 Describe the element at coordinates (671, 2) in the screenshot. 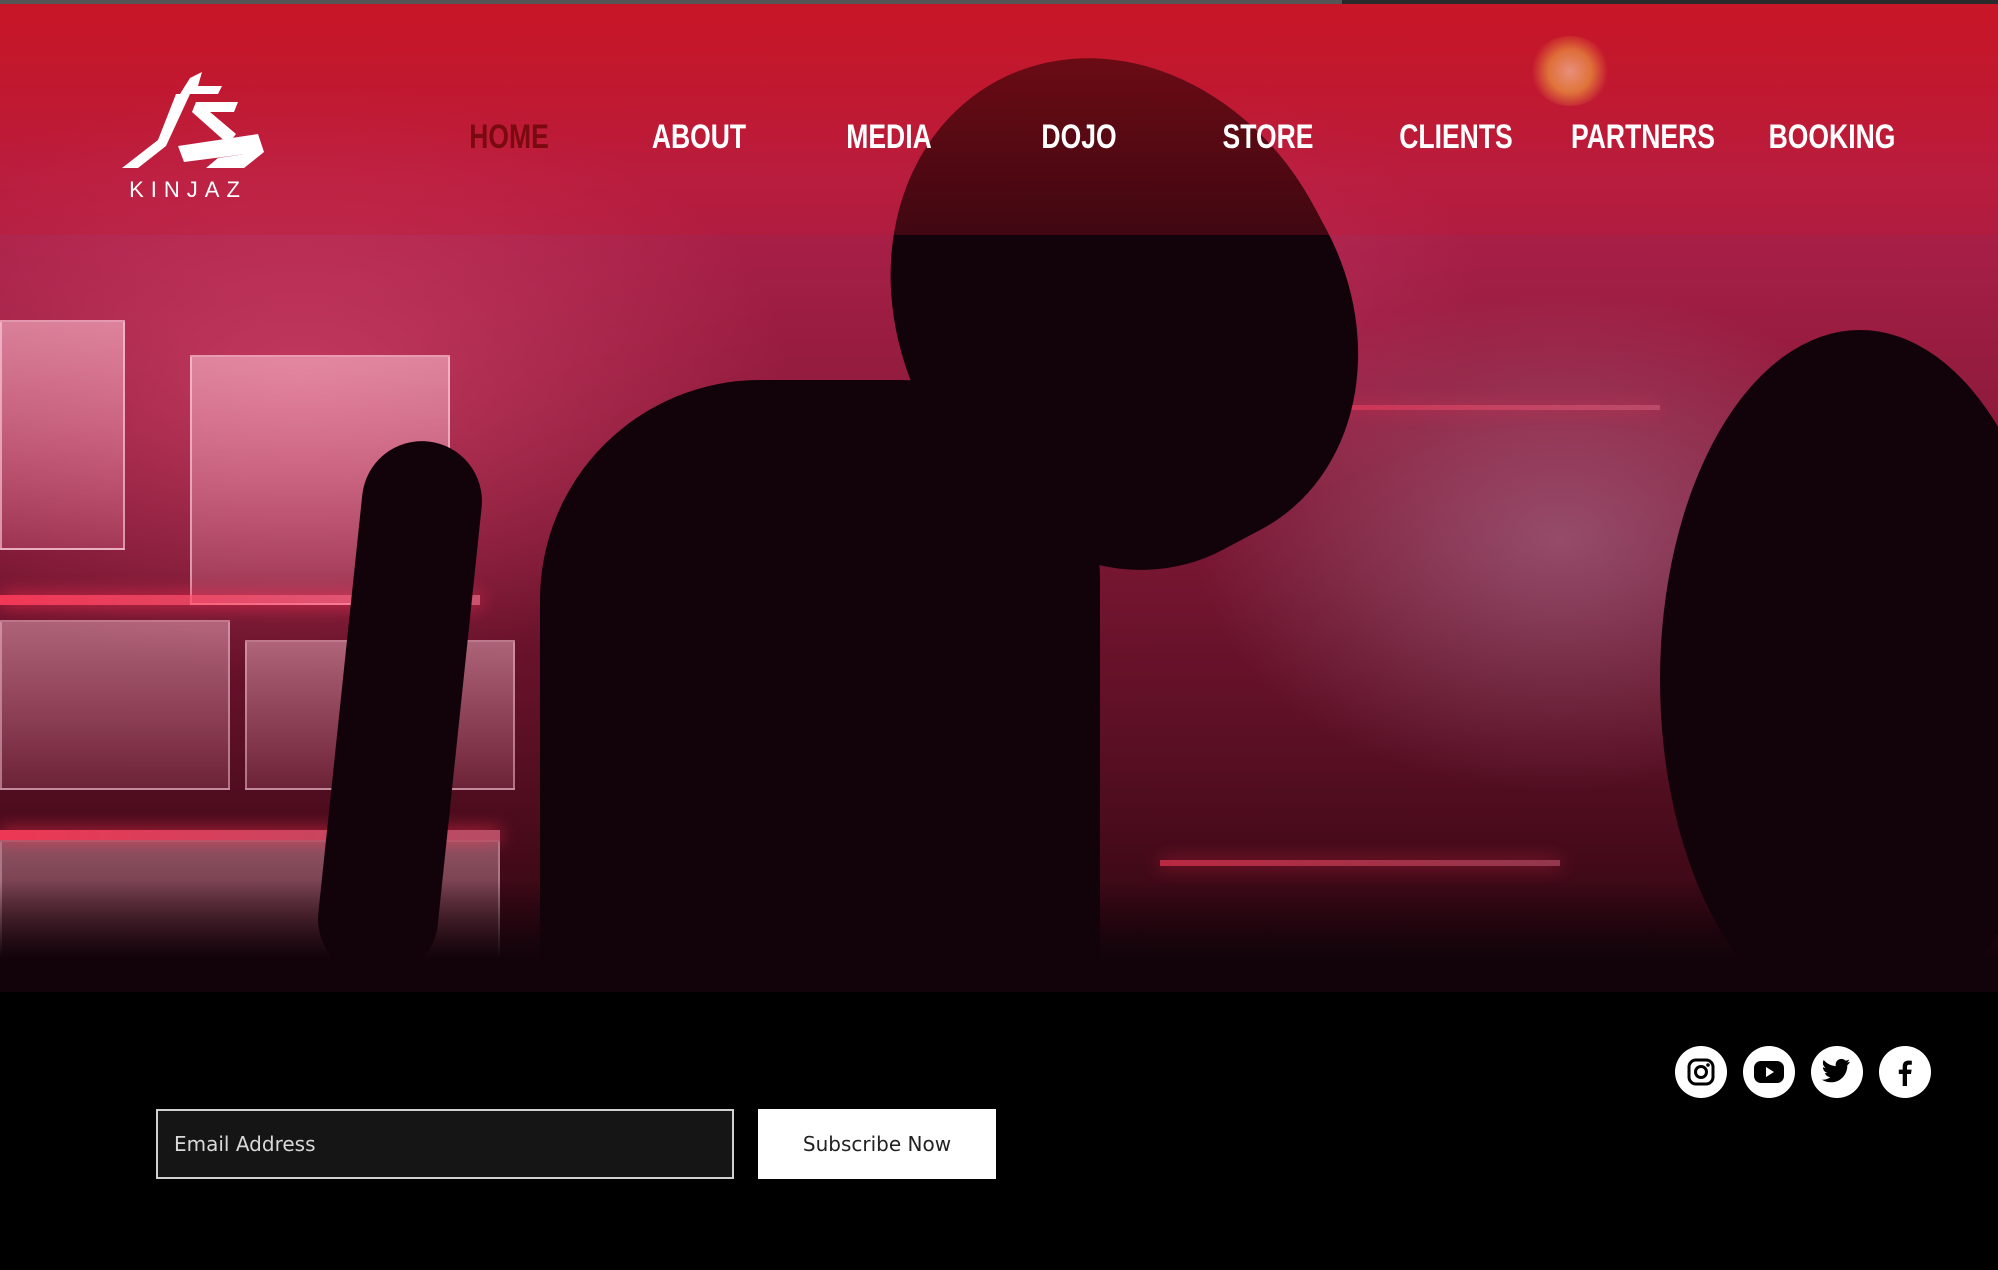

I see `video-progress-fill` at that location.